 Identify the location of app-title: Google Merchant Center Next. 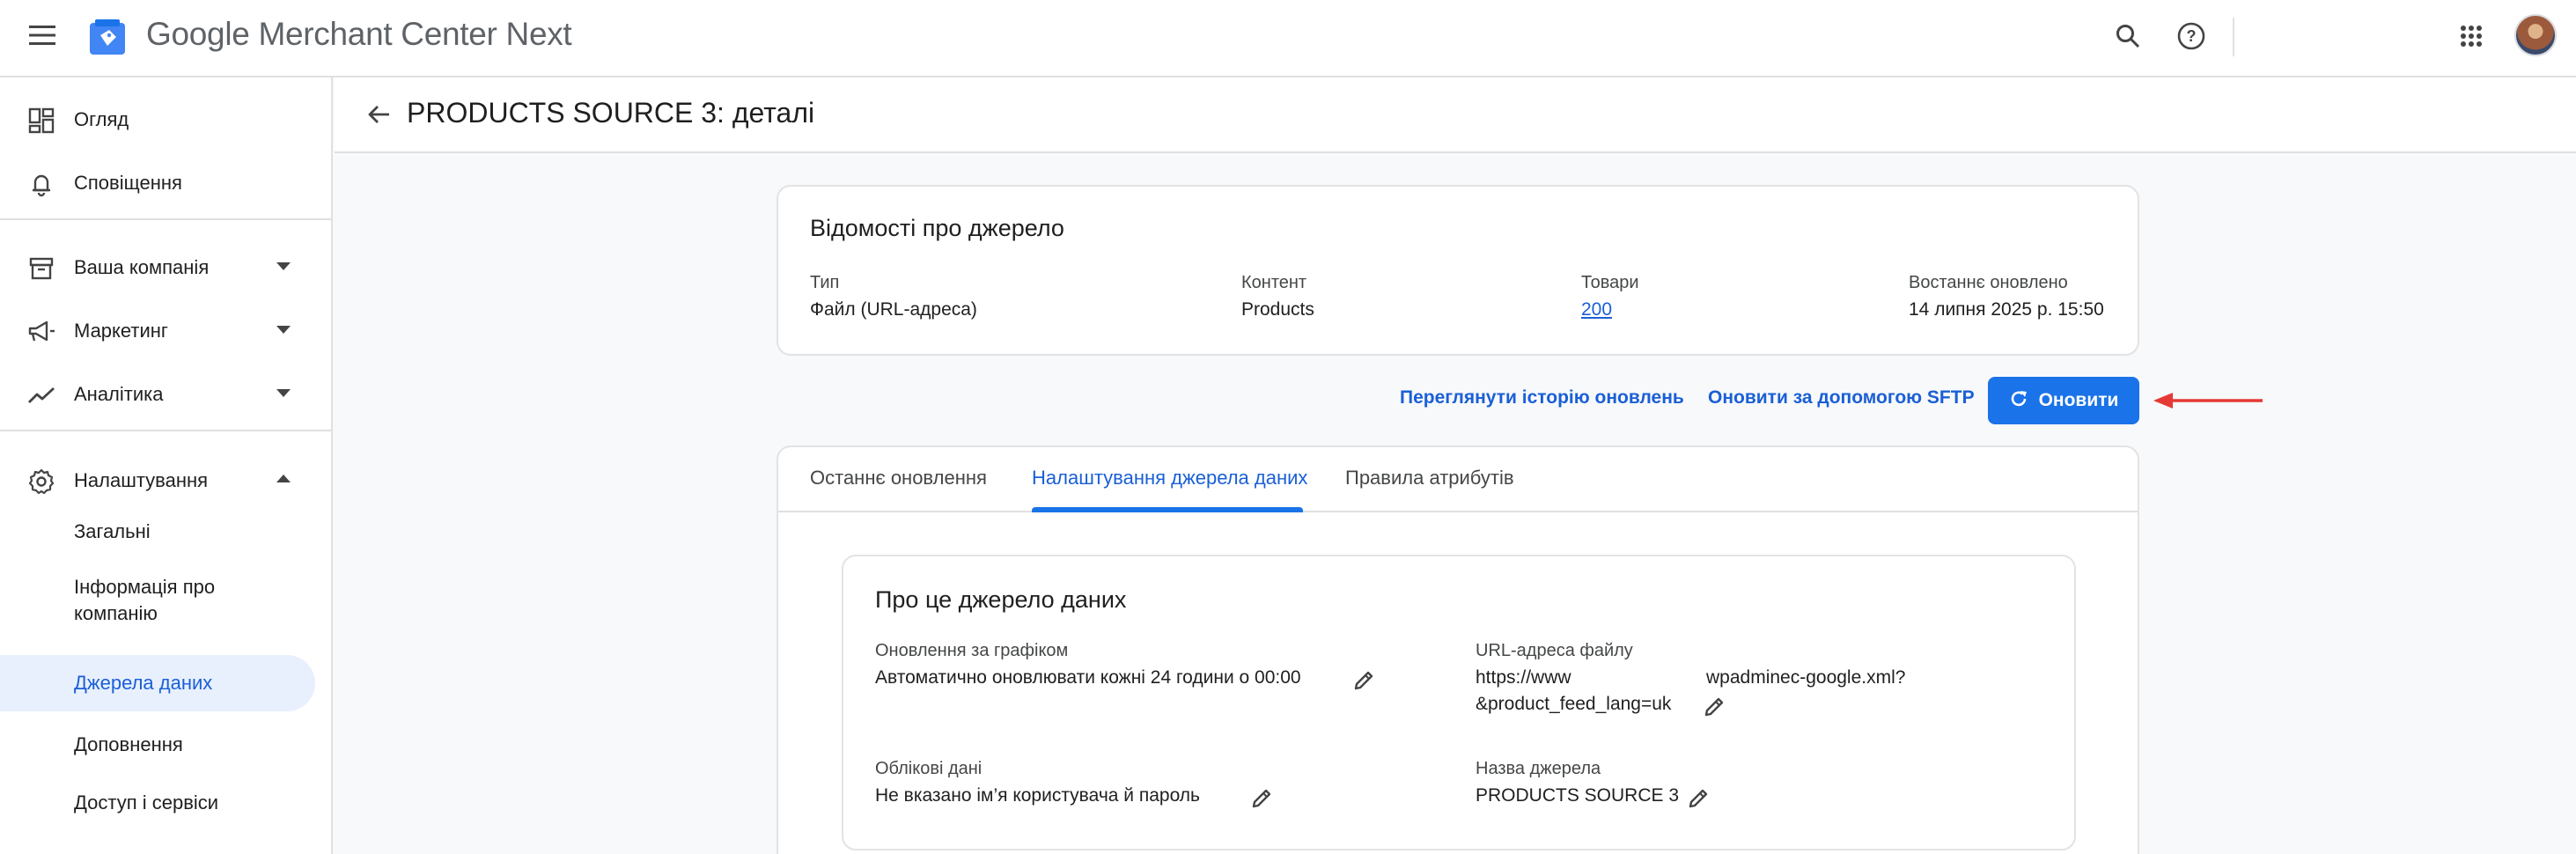
(359, 34).